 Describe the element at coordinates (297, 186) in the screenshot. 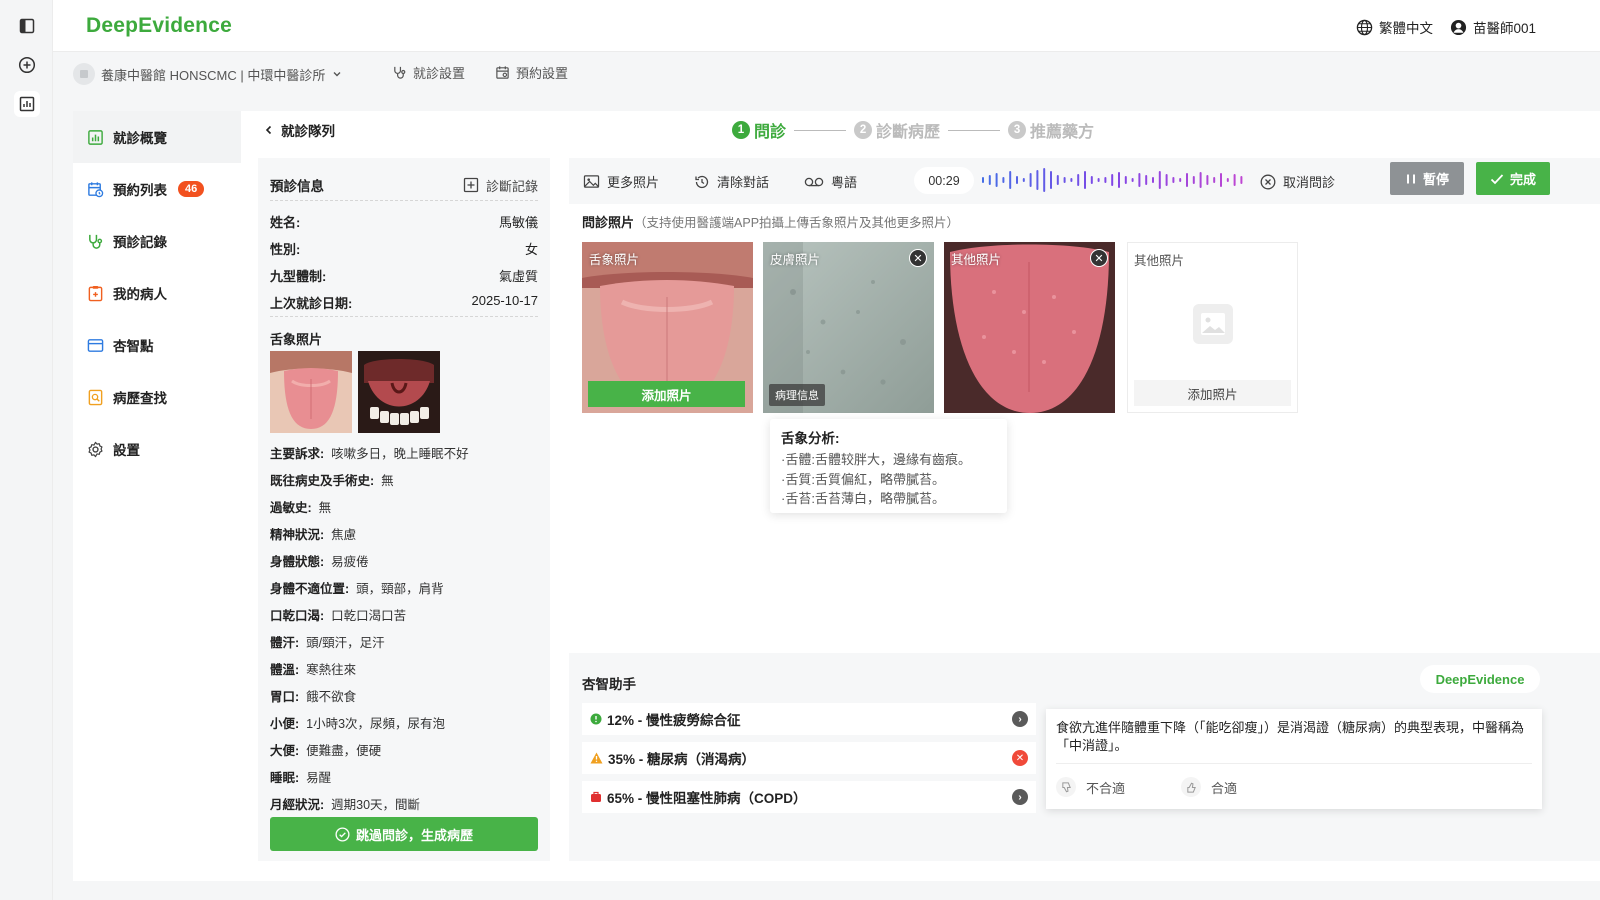

I see `prediag-title: 預診信息` at that location.